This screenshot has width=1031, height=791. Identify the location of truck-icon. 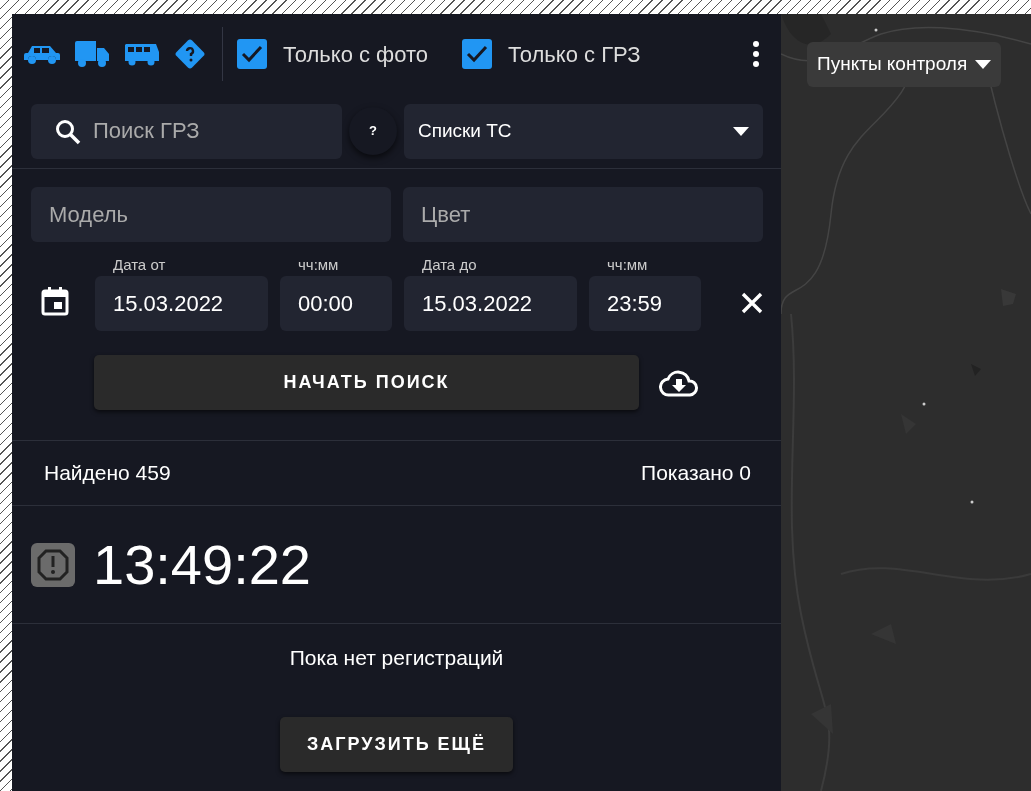
(92, 54).